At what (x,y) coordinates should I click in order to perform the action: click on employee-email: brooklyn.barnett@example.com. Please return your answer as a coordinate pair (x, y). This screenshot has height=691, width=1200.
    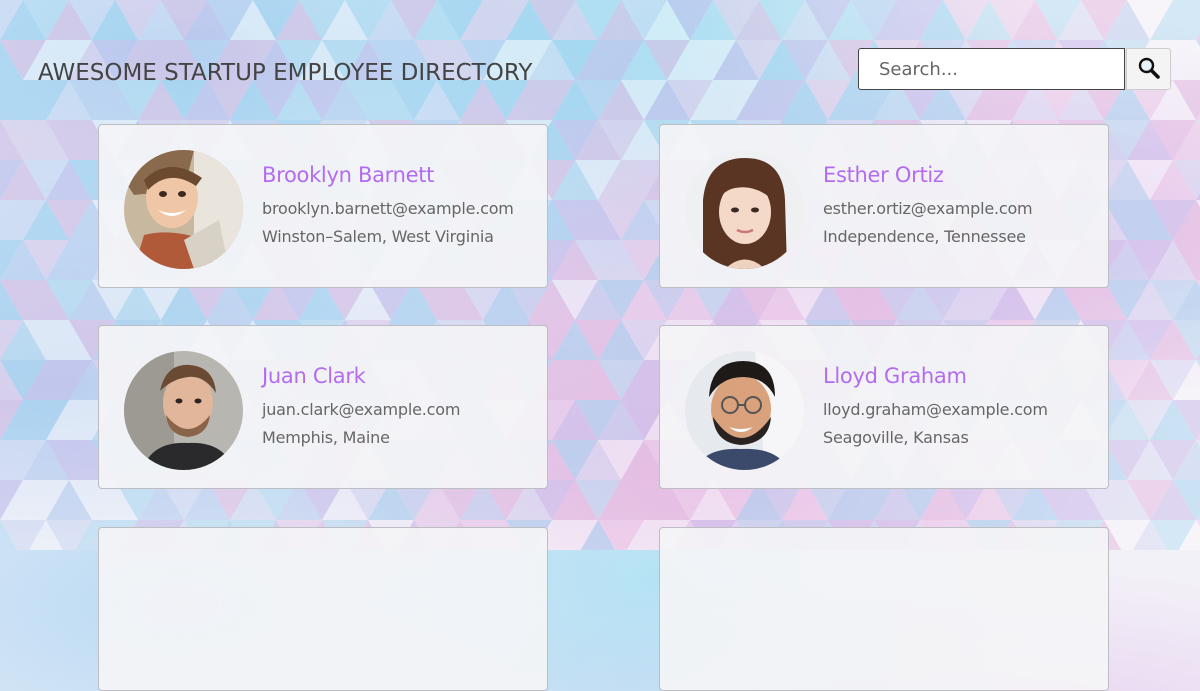
    Looking at the image, I should click on (388, 208).